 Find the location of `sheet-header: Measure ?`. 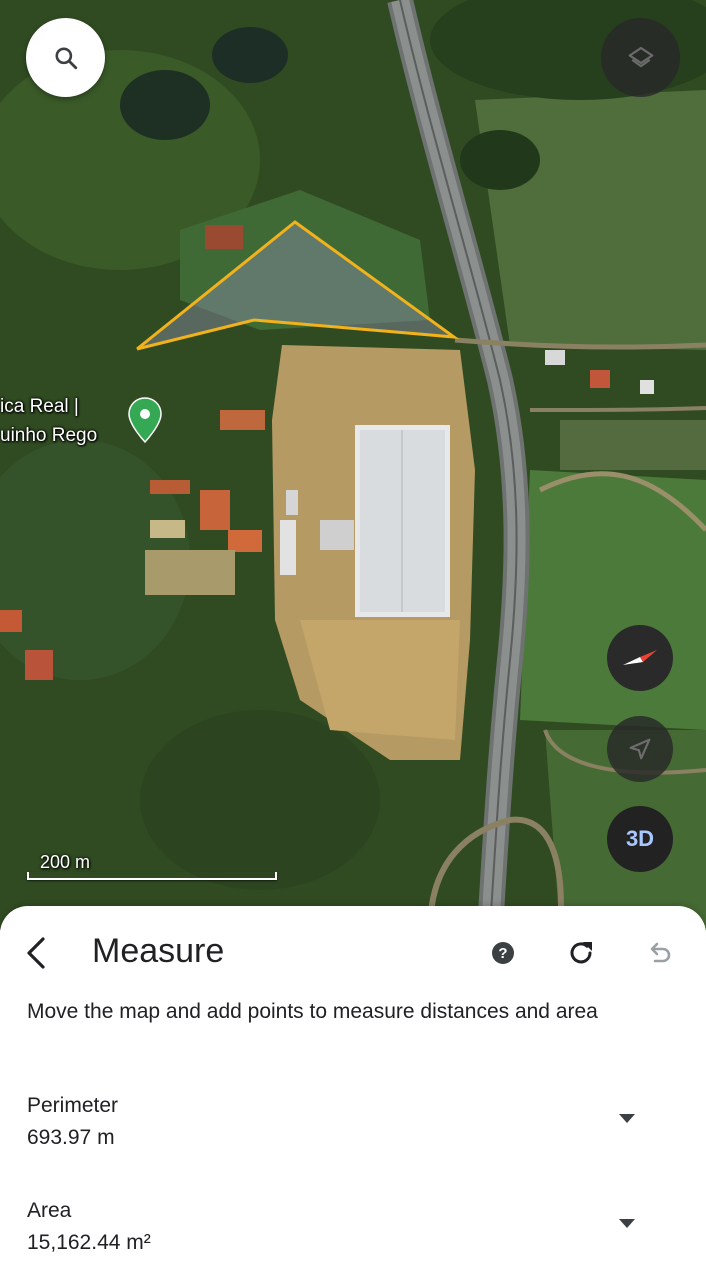

sheet-header: Measure ? is located at coordinates (353, 954).